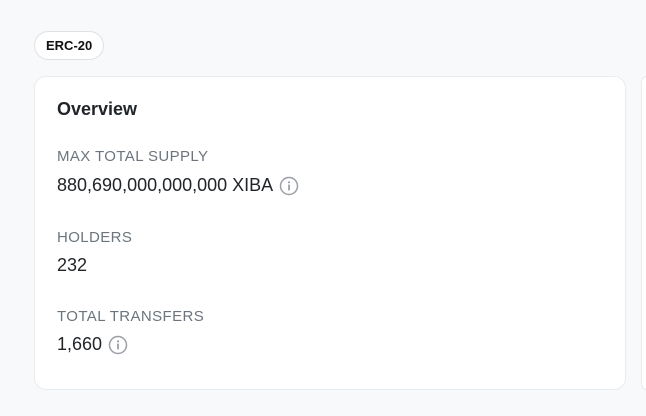  Describe the element at coordinates (72, 265) in the screenshot. I see `holders-value: 232` at that location.